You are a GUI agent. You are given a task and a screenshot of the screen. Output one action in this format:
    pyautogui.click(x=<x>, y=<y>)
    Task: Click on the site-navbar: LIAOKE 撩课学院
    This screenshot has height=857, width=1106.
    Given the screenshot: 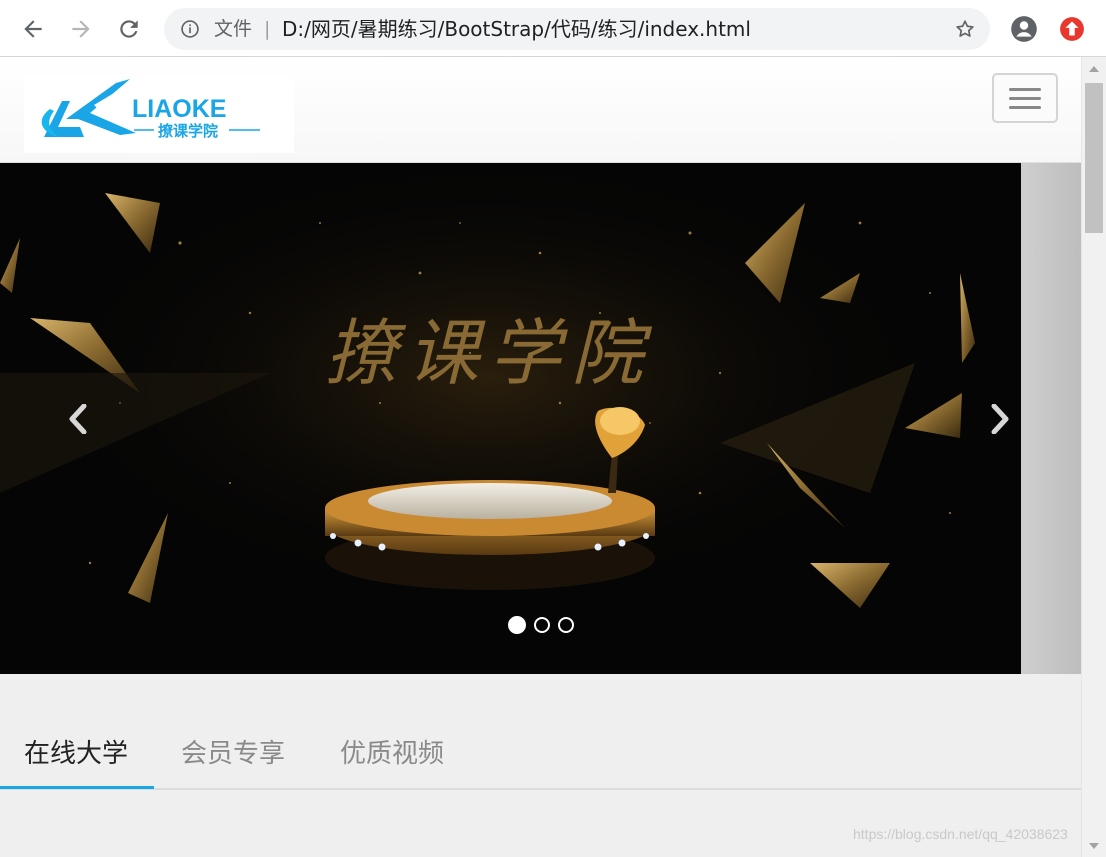 What is the action you would take?
    pyautogui.click(x=540, y=110)
    